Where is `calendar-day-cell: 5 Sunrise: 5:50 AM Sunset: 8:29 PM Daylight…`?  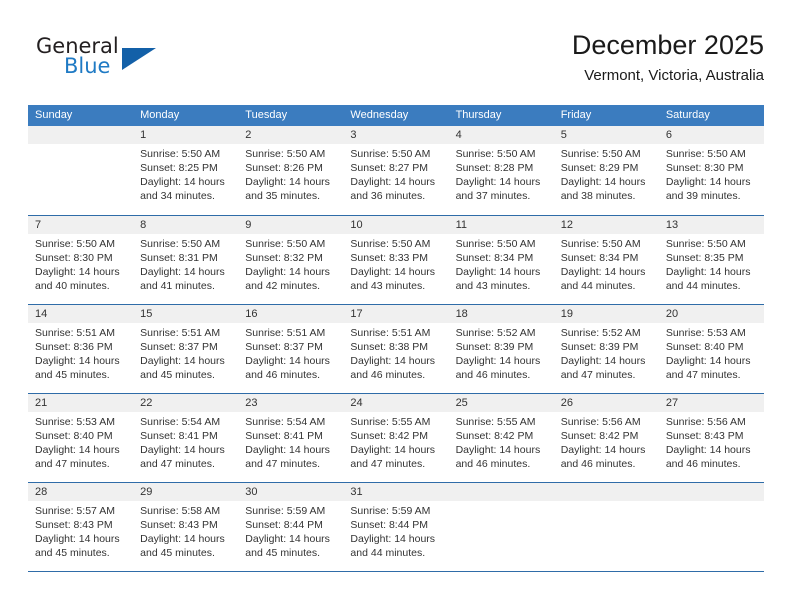 calendar-day-cell: 5 Sunrise: 5:50 AM Sunset: 8:29 PM Daylight… is located at coordinates (606, 170).